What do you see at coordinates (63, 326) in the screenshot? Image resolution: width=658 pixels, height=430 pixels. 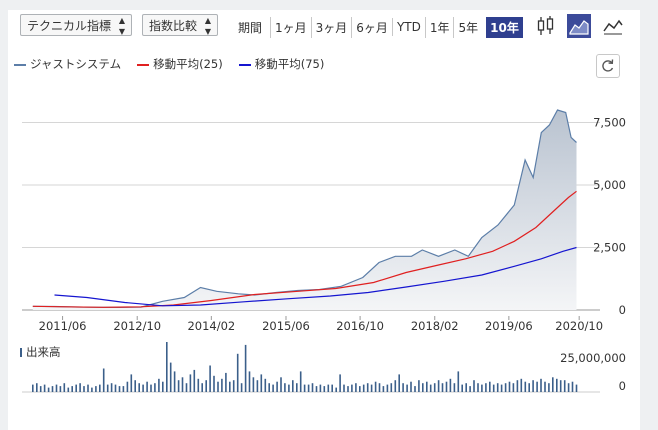 I see `x-tick-label: 2011/06` at bounding box center [63, 326].